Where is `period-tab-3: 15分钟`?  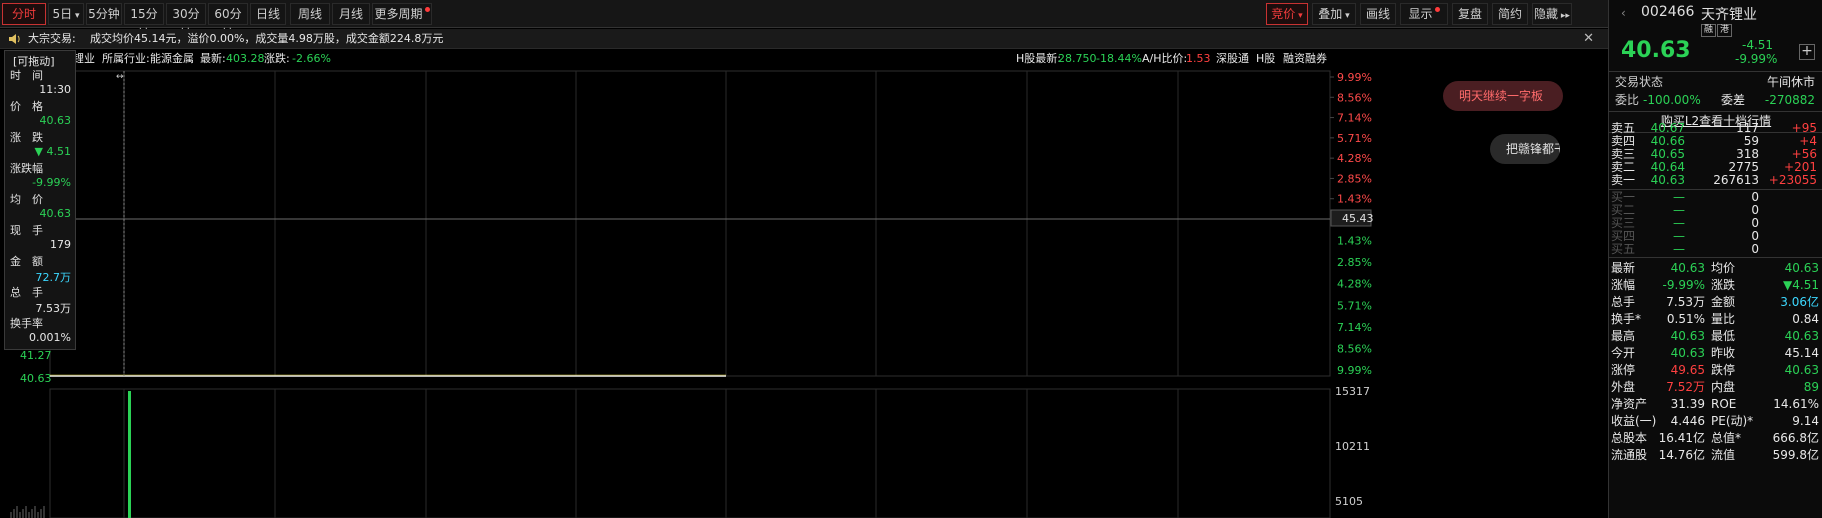
period-tab-3: 15分钟 is located at coordinates (144, 22).